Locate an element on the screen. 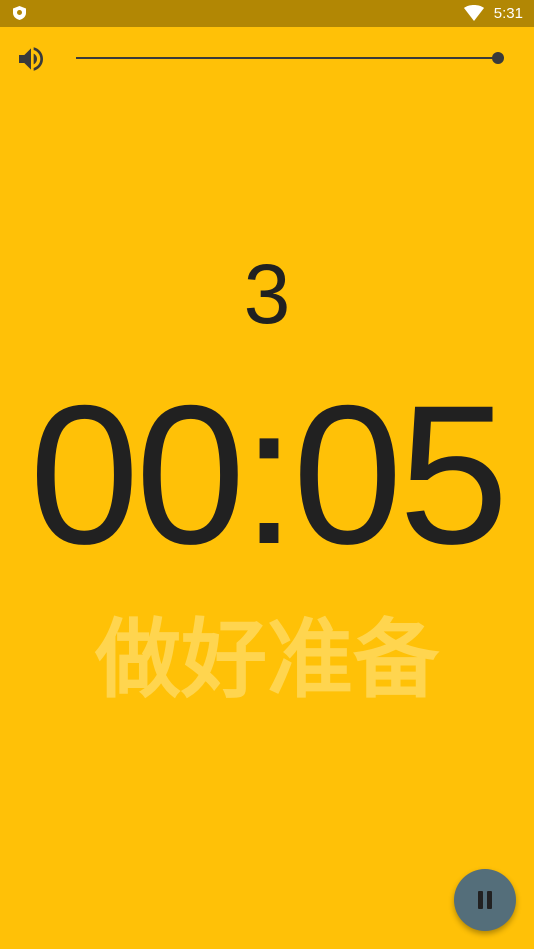 This screenshot has width=534, height=949. wifi-icon is located at coordinates (474, 13).